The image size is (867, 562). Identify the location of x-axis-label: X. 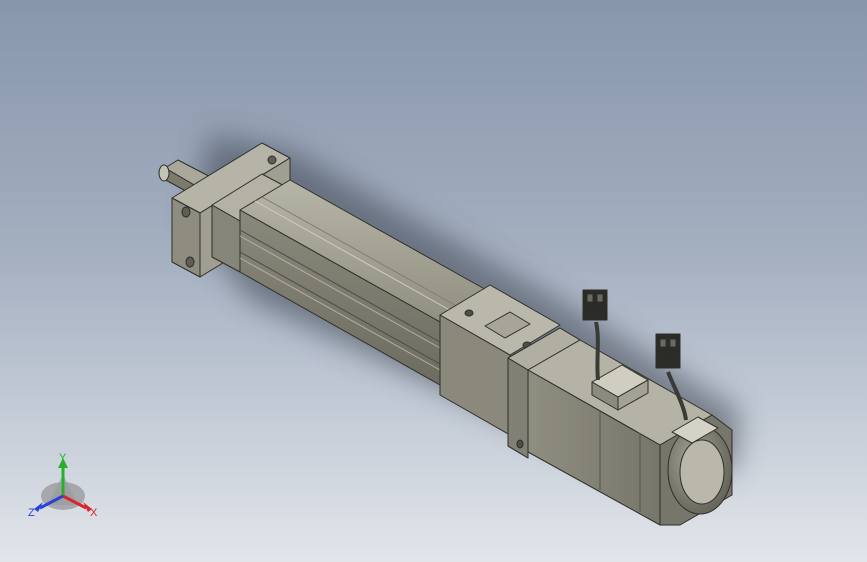
(94, 513).